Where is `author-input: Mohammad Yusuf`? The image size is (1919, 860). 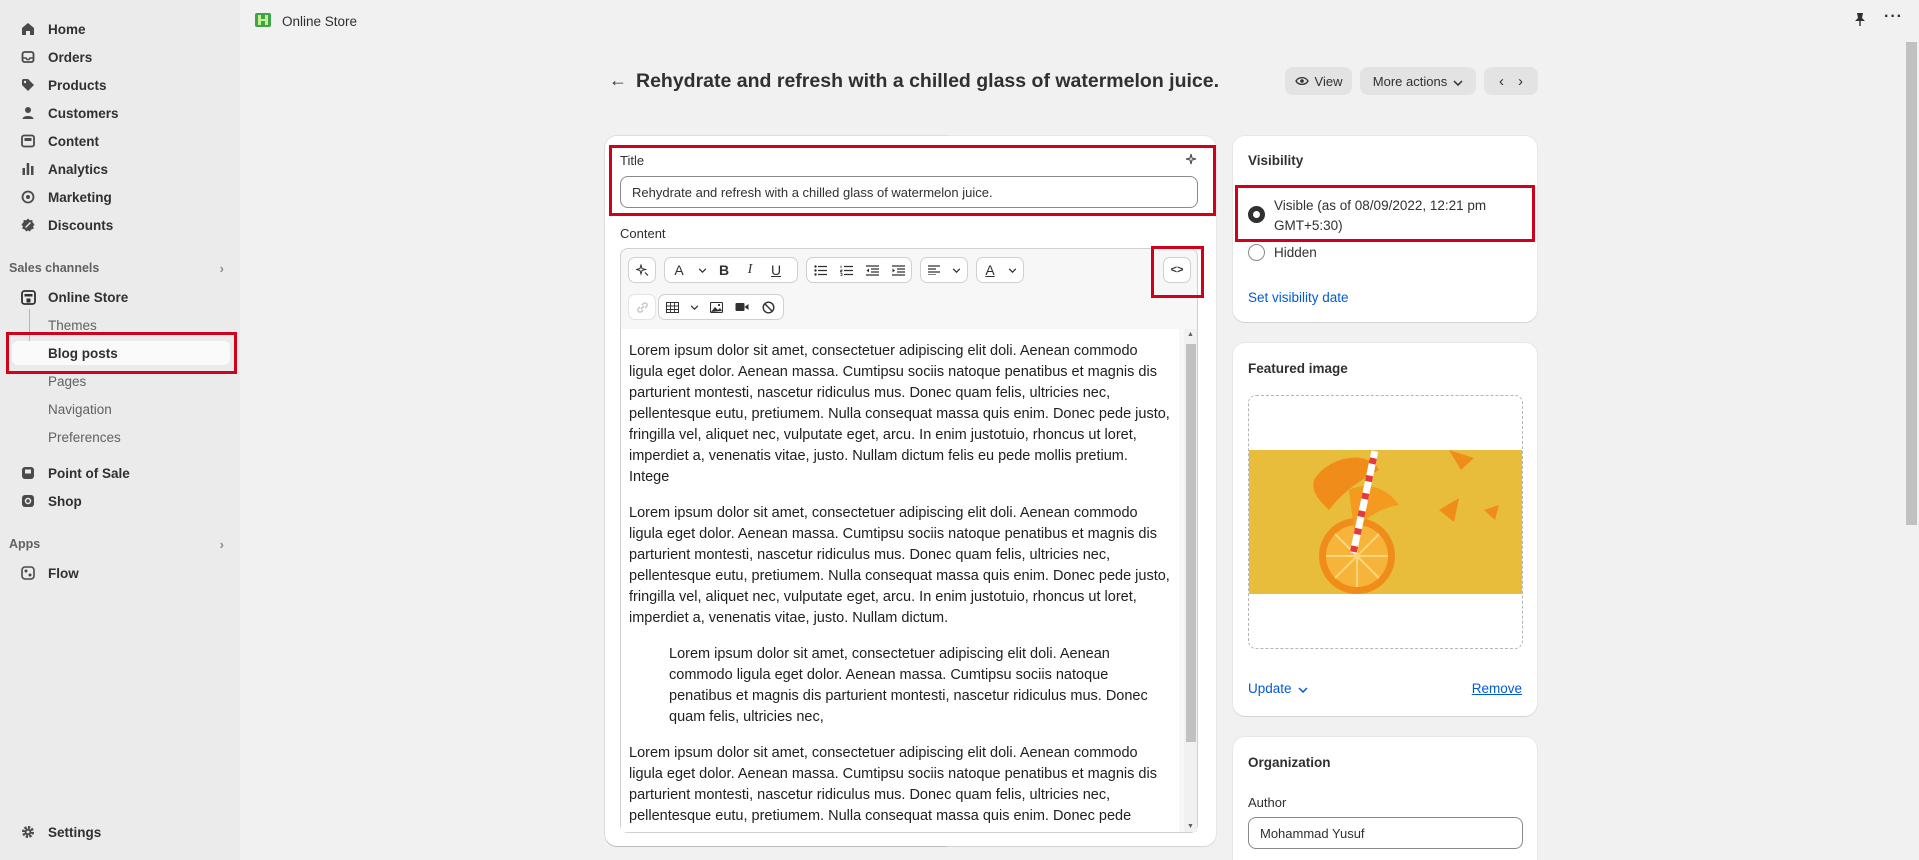
author-input: Mohammad Yusuf is located at coordinates (1385, 833).